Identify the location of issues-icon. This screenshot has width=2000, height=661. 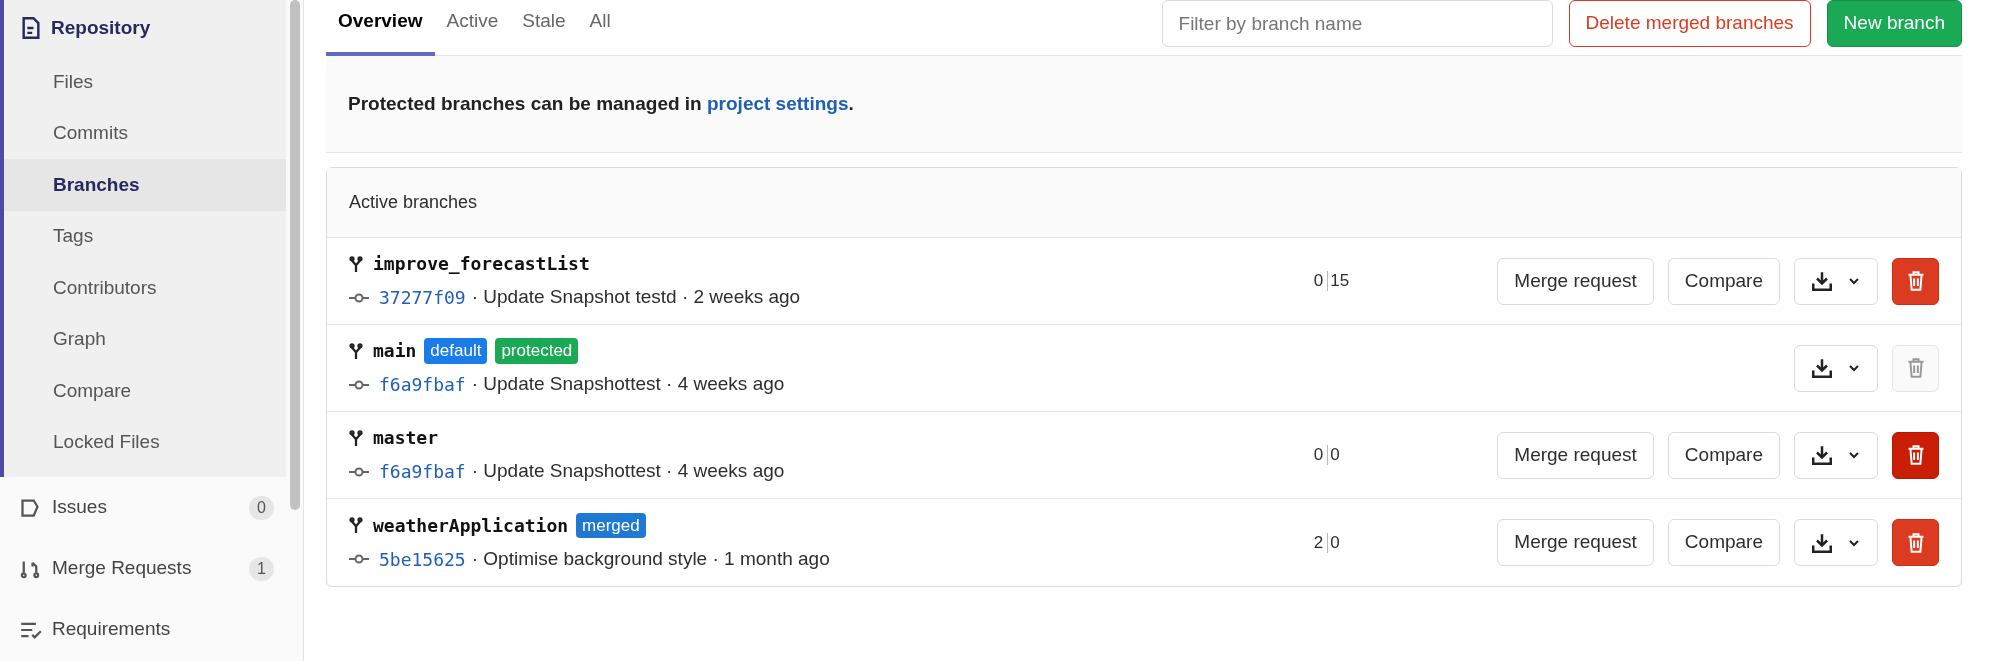
(30, 507).